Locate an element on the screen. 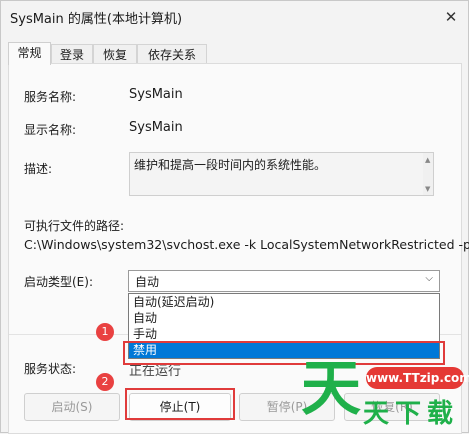 This screenshot has height=434, width=469. description-scrollbar: ▲ ▼ is located at coordinates (428, 174).